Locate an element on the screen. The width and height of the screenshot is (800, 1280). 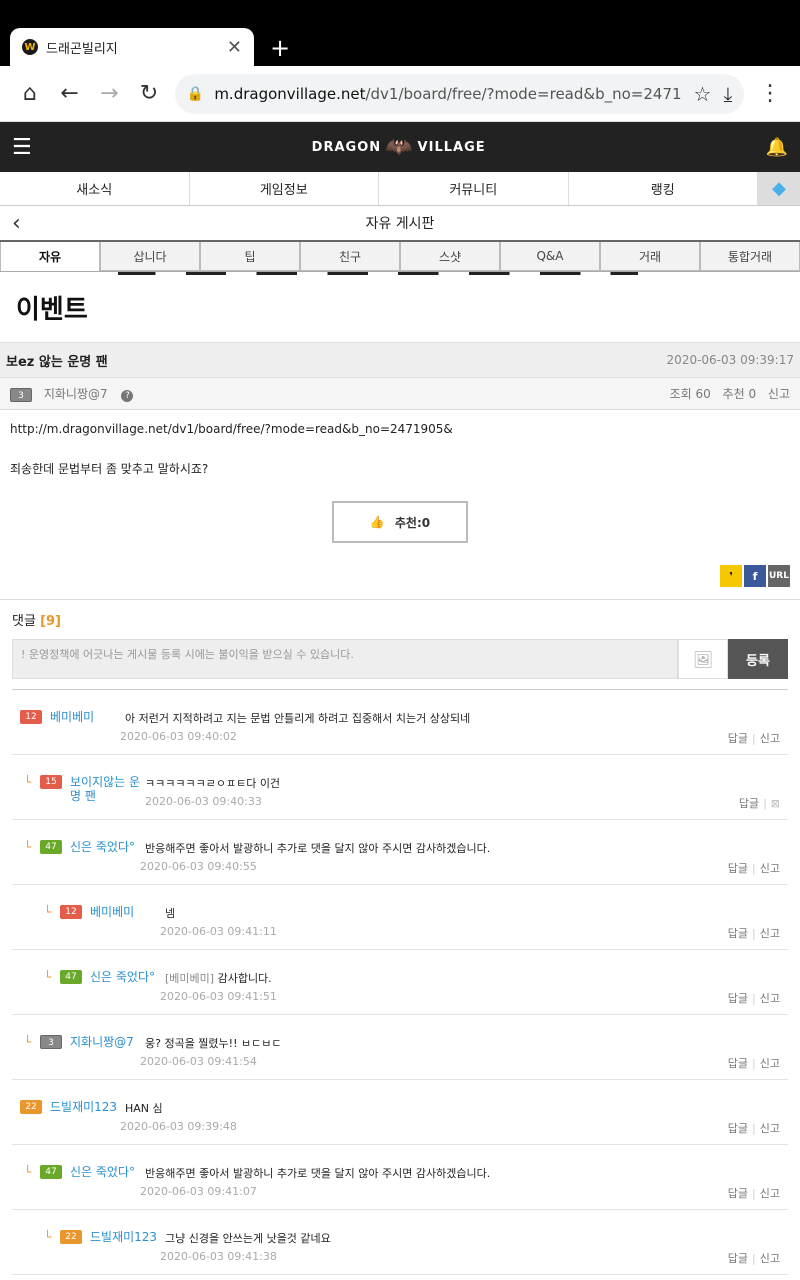
comment-time: 2020-06-03 09:41:38 is located at coordinates (218, 1256).